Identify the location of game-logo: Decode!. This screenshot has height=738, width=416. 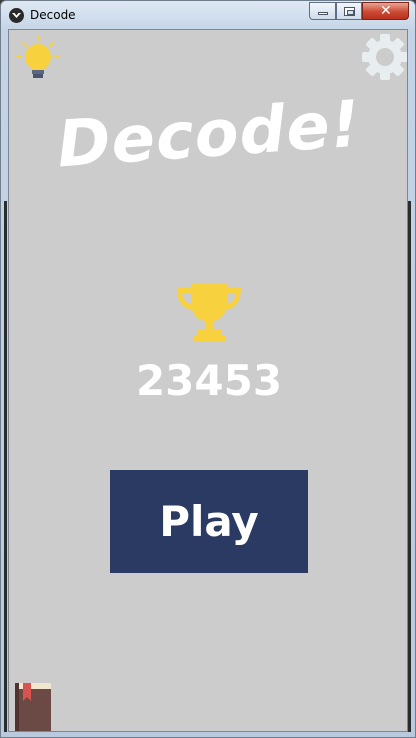
(209, 135).